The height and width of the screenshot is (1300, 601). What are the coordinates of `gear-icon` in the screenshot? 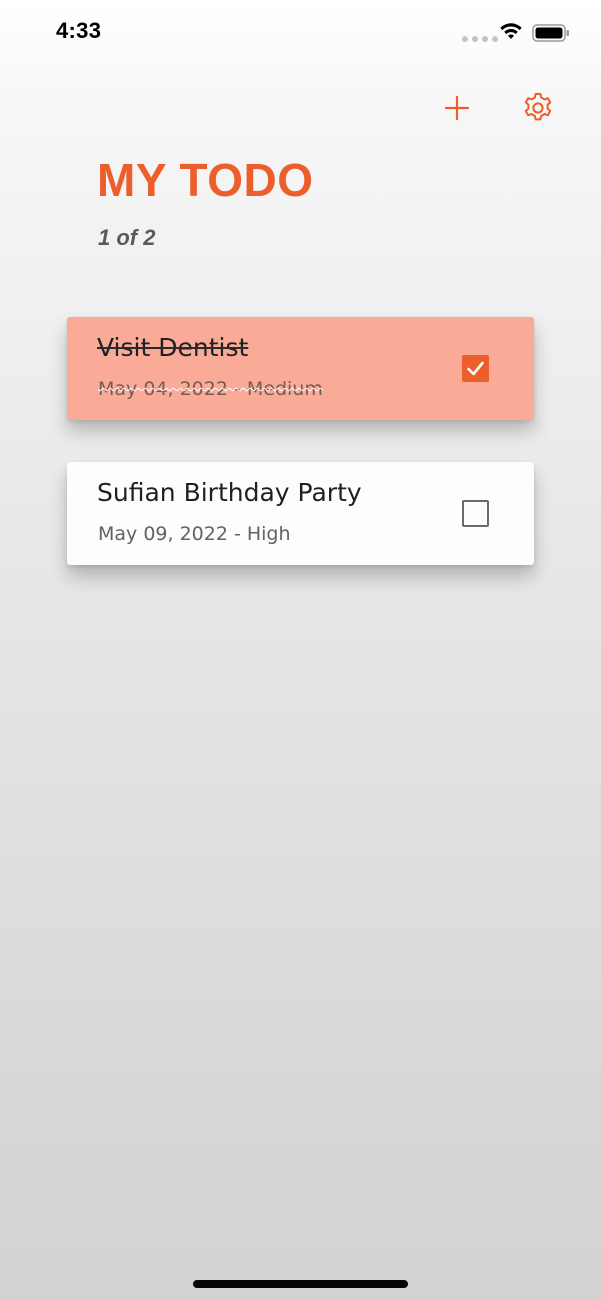 It's located at (538, 107).